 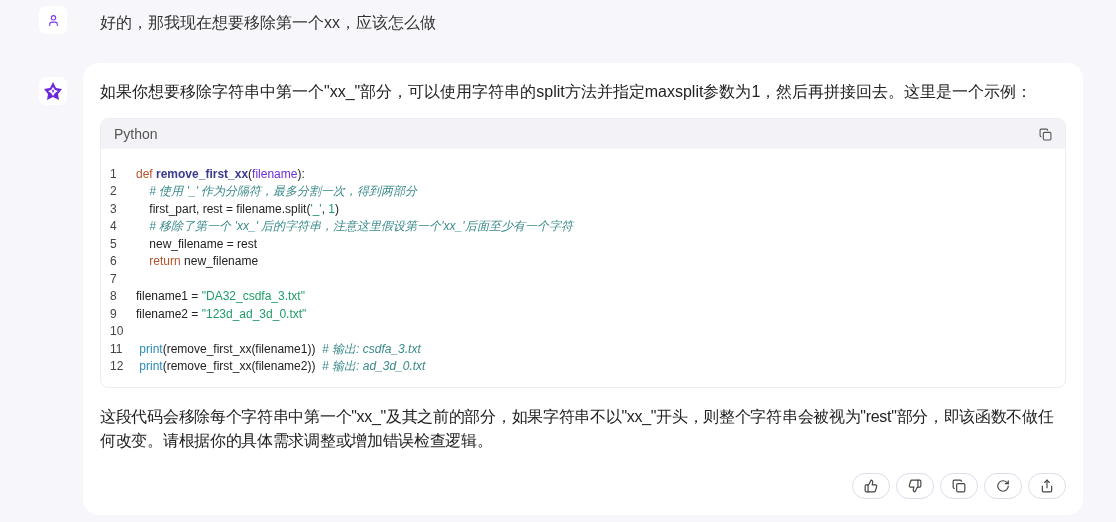 I want to click on code-text: (, so click(x=250, y=174).